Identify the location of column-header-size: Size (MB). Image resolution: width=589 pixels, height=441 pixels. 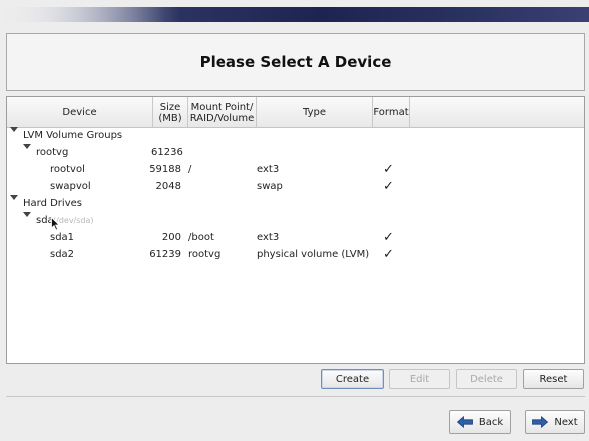
(170, 112).